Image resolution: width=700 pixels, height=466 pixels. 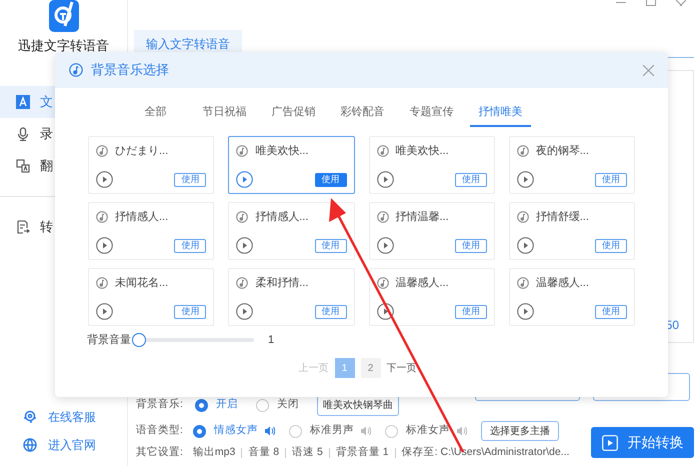 What do you see at coordinates (109, 340) in the screenshot?
I see `volume-label: 背景音量` at bounding box center [109, 340].